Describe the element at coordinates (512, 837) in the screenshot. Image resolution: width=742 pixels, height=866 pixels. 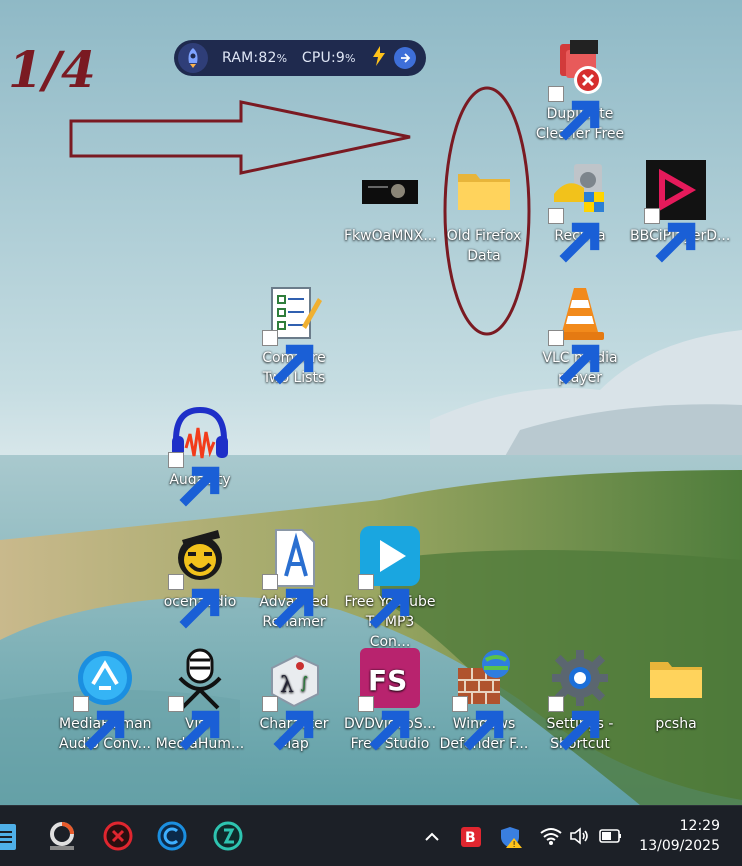
I see `security-icon: !` at that location.